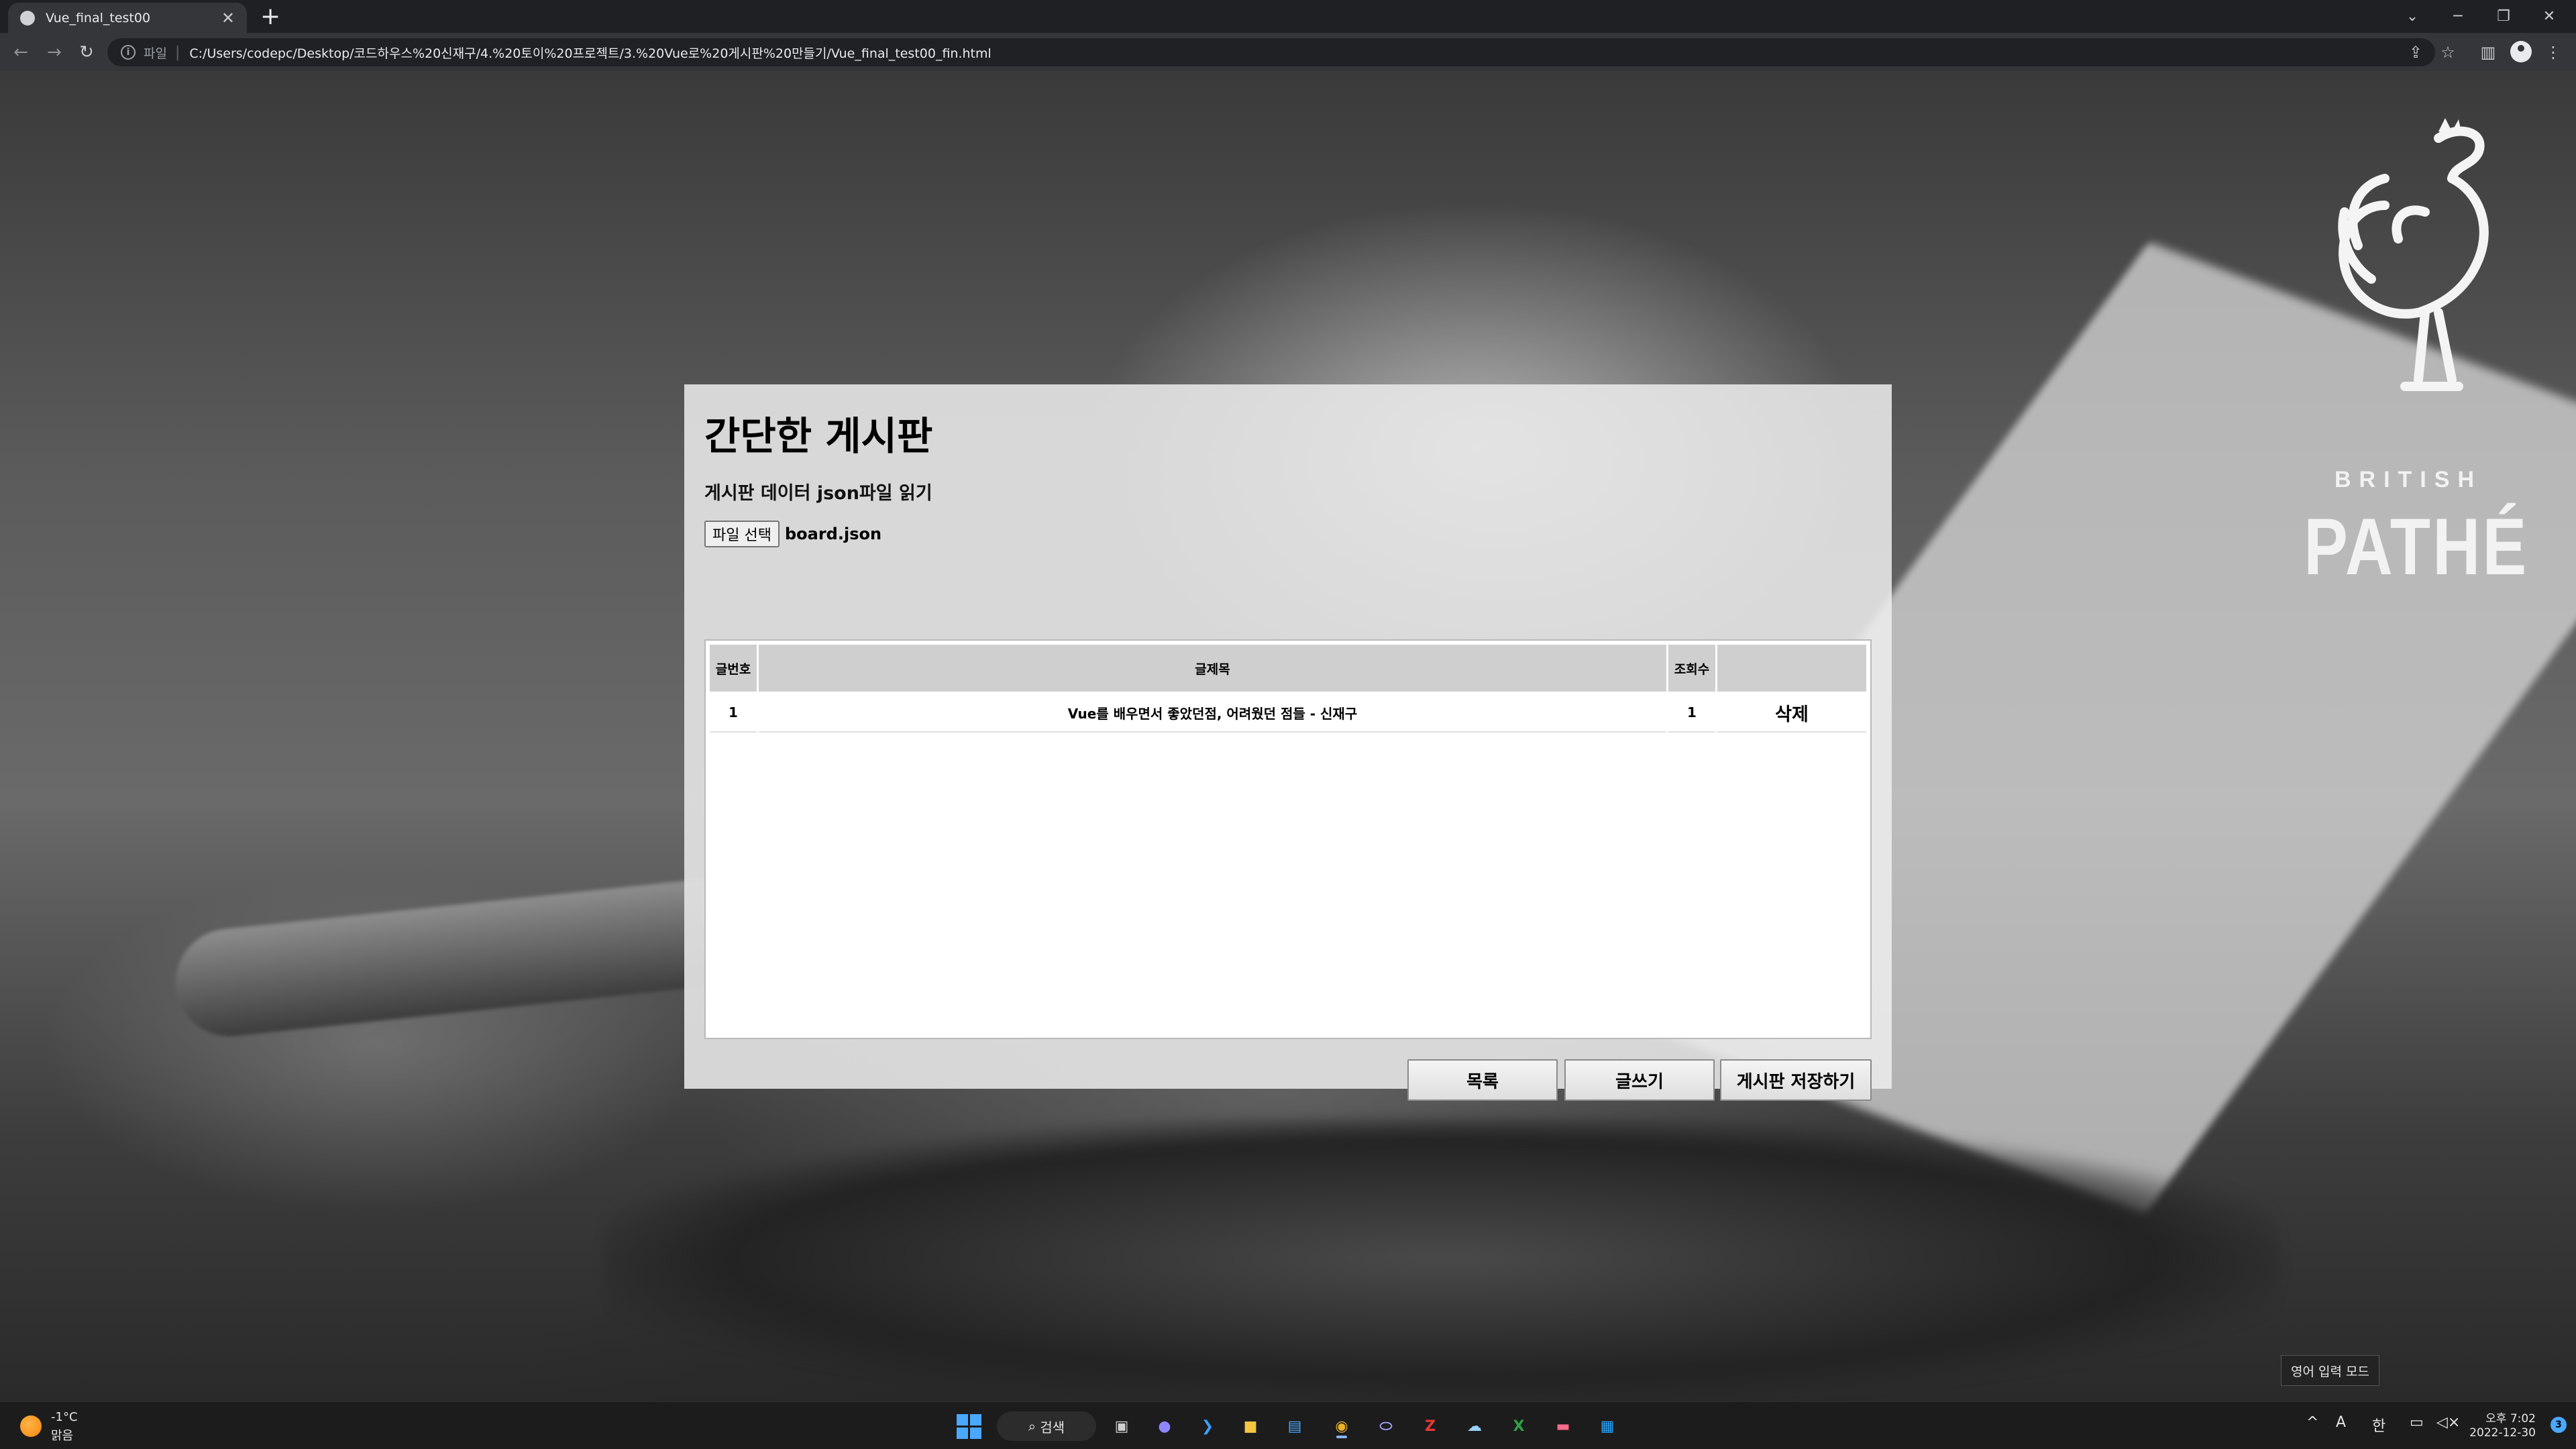 This screenshot has width=2576, height=1449. Describe the element at coordinates (2413, 254) in the screenshot. I see `rooster-logo-icon` at that location.